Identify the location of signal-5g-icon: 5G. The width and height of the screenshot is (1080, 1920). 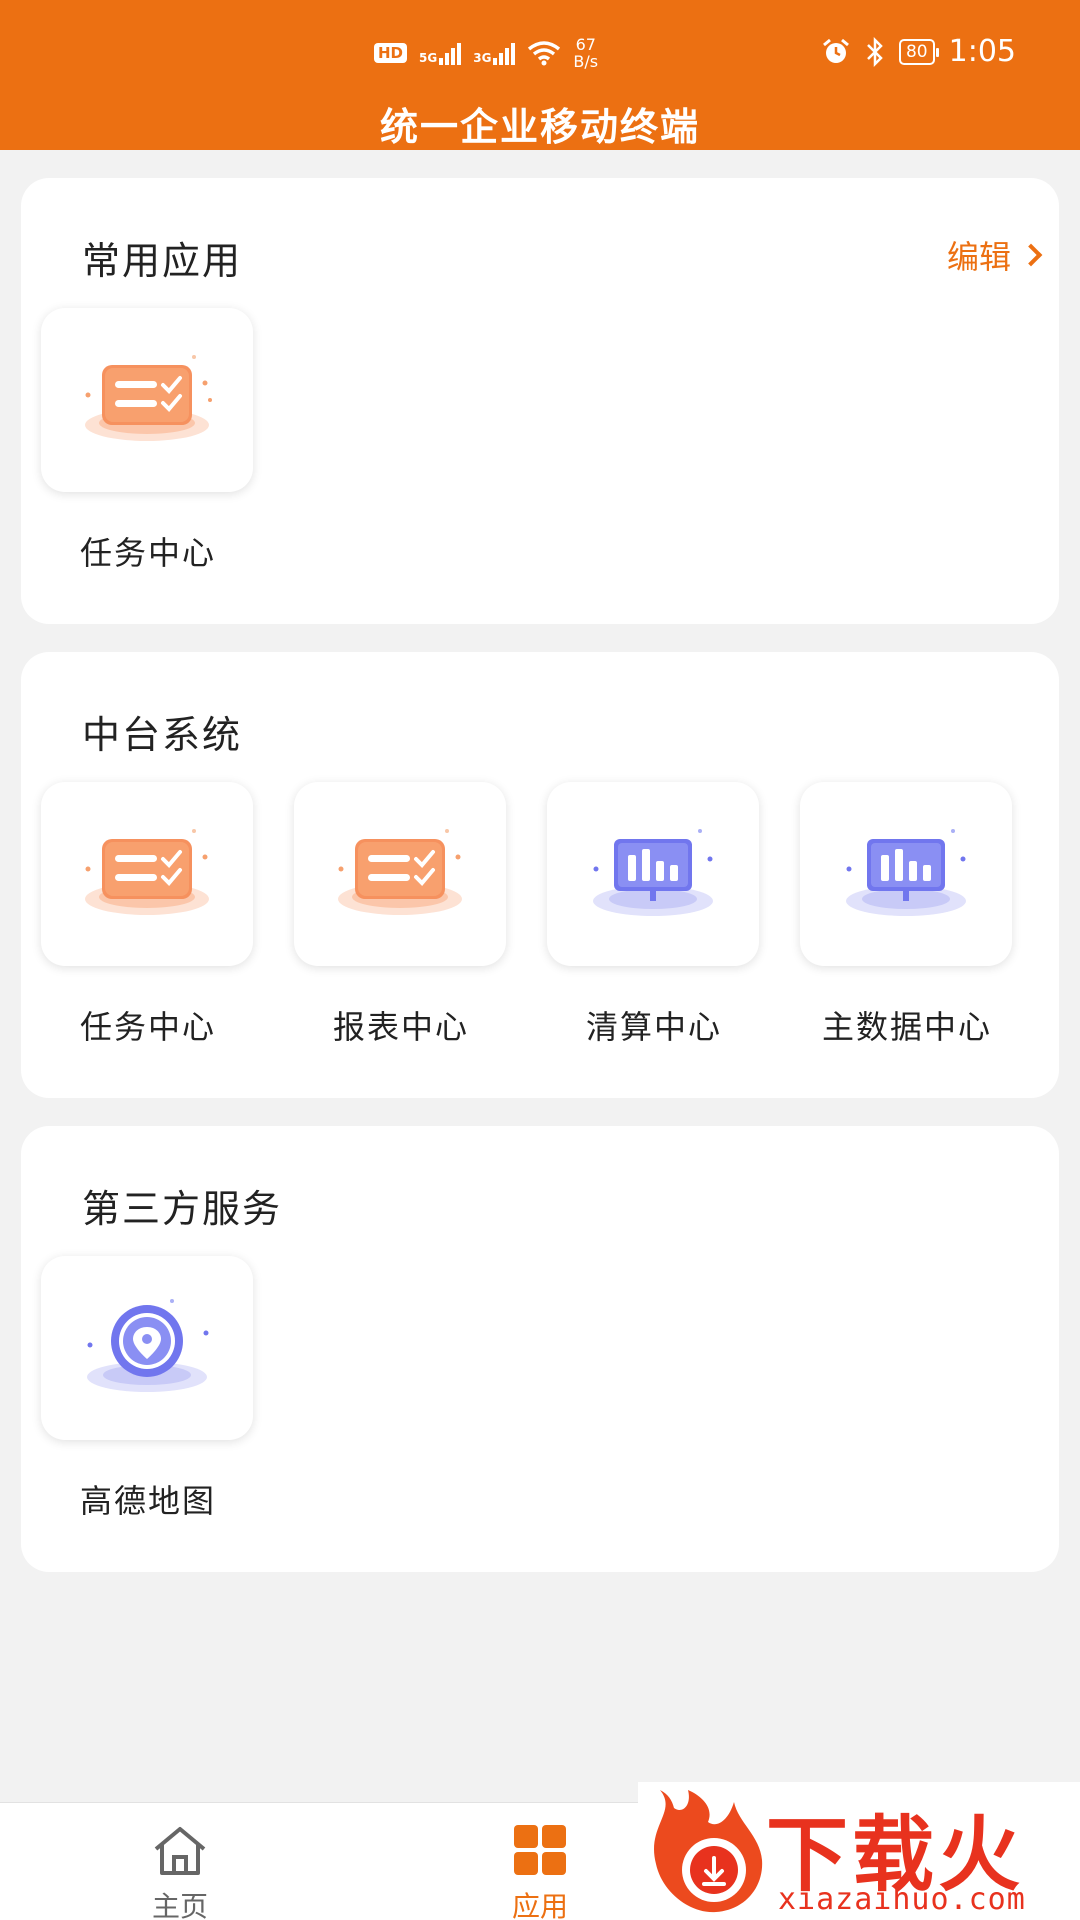
(440, 53).